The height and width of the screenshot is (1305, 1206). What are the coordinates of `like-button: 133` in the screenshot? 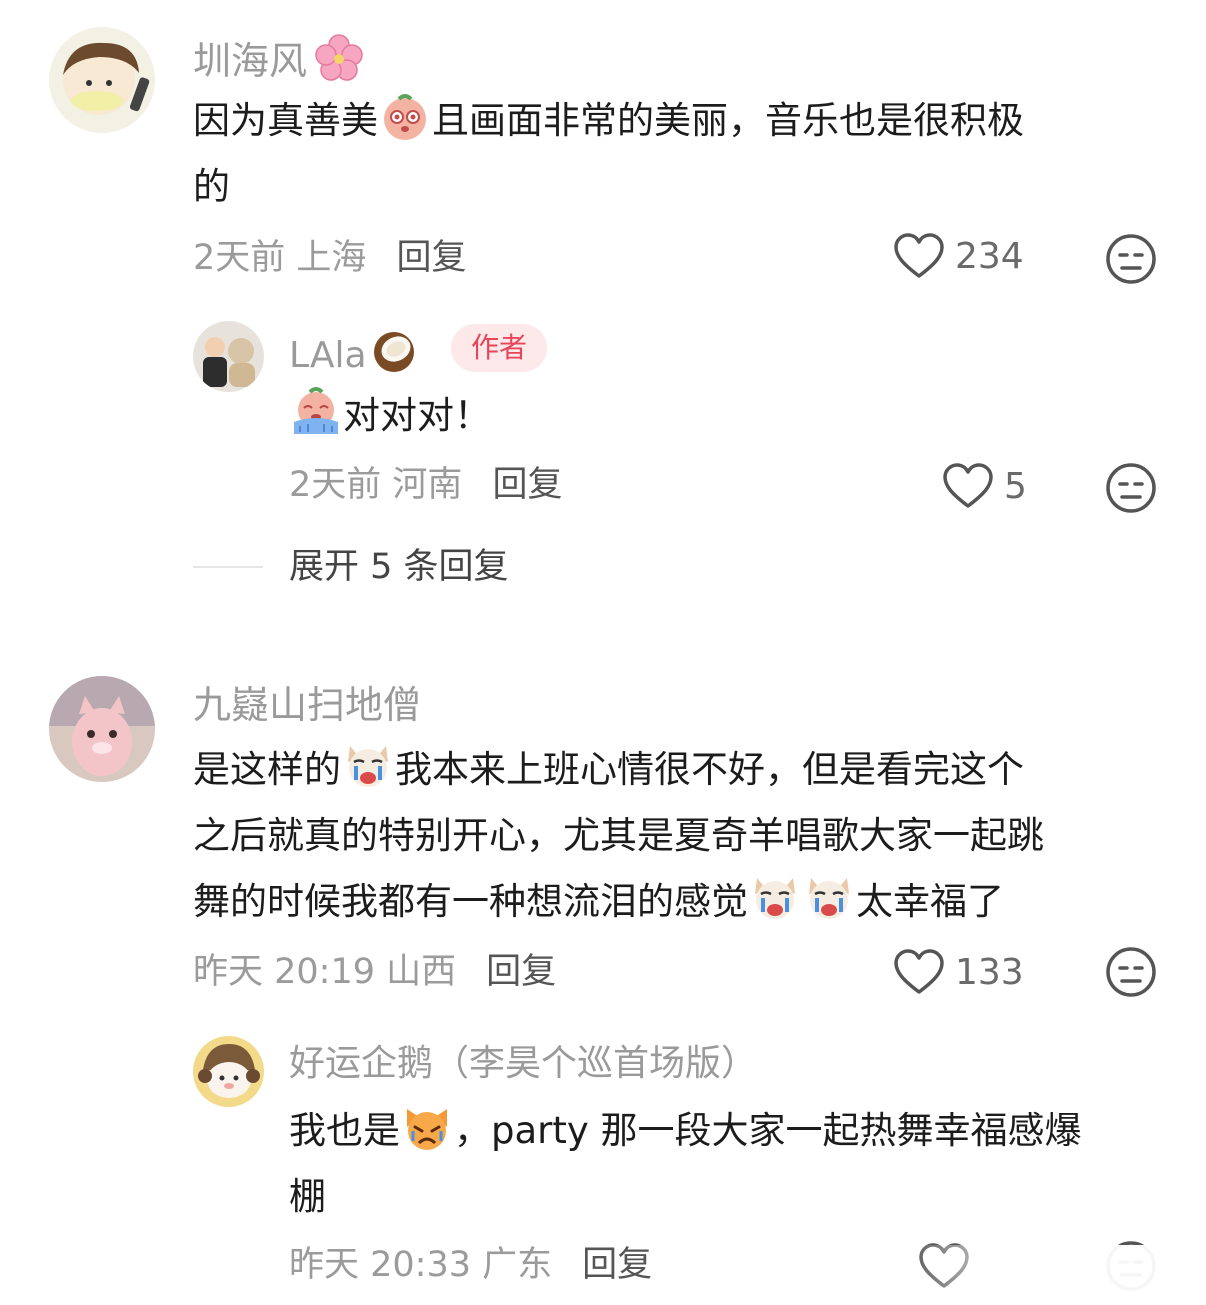 It's located at (958, 972).